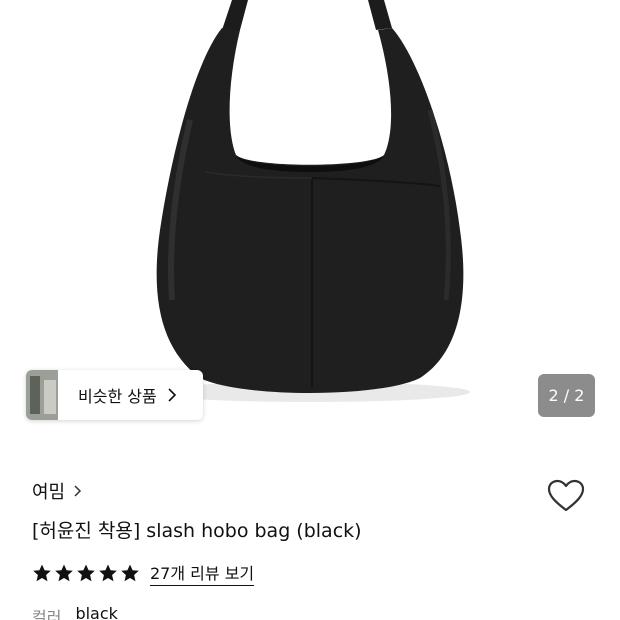 This screenshot has height=620, width=620. What do you see at coordinates (197, 531) in the screenshot?
I see `product-title: [허윤진 착용] slash hobo bag (black)` at bounding box center [197, 531].